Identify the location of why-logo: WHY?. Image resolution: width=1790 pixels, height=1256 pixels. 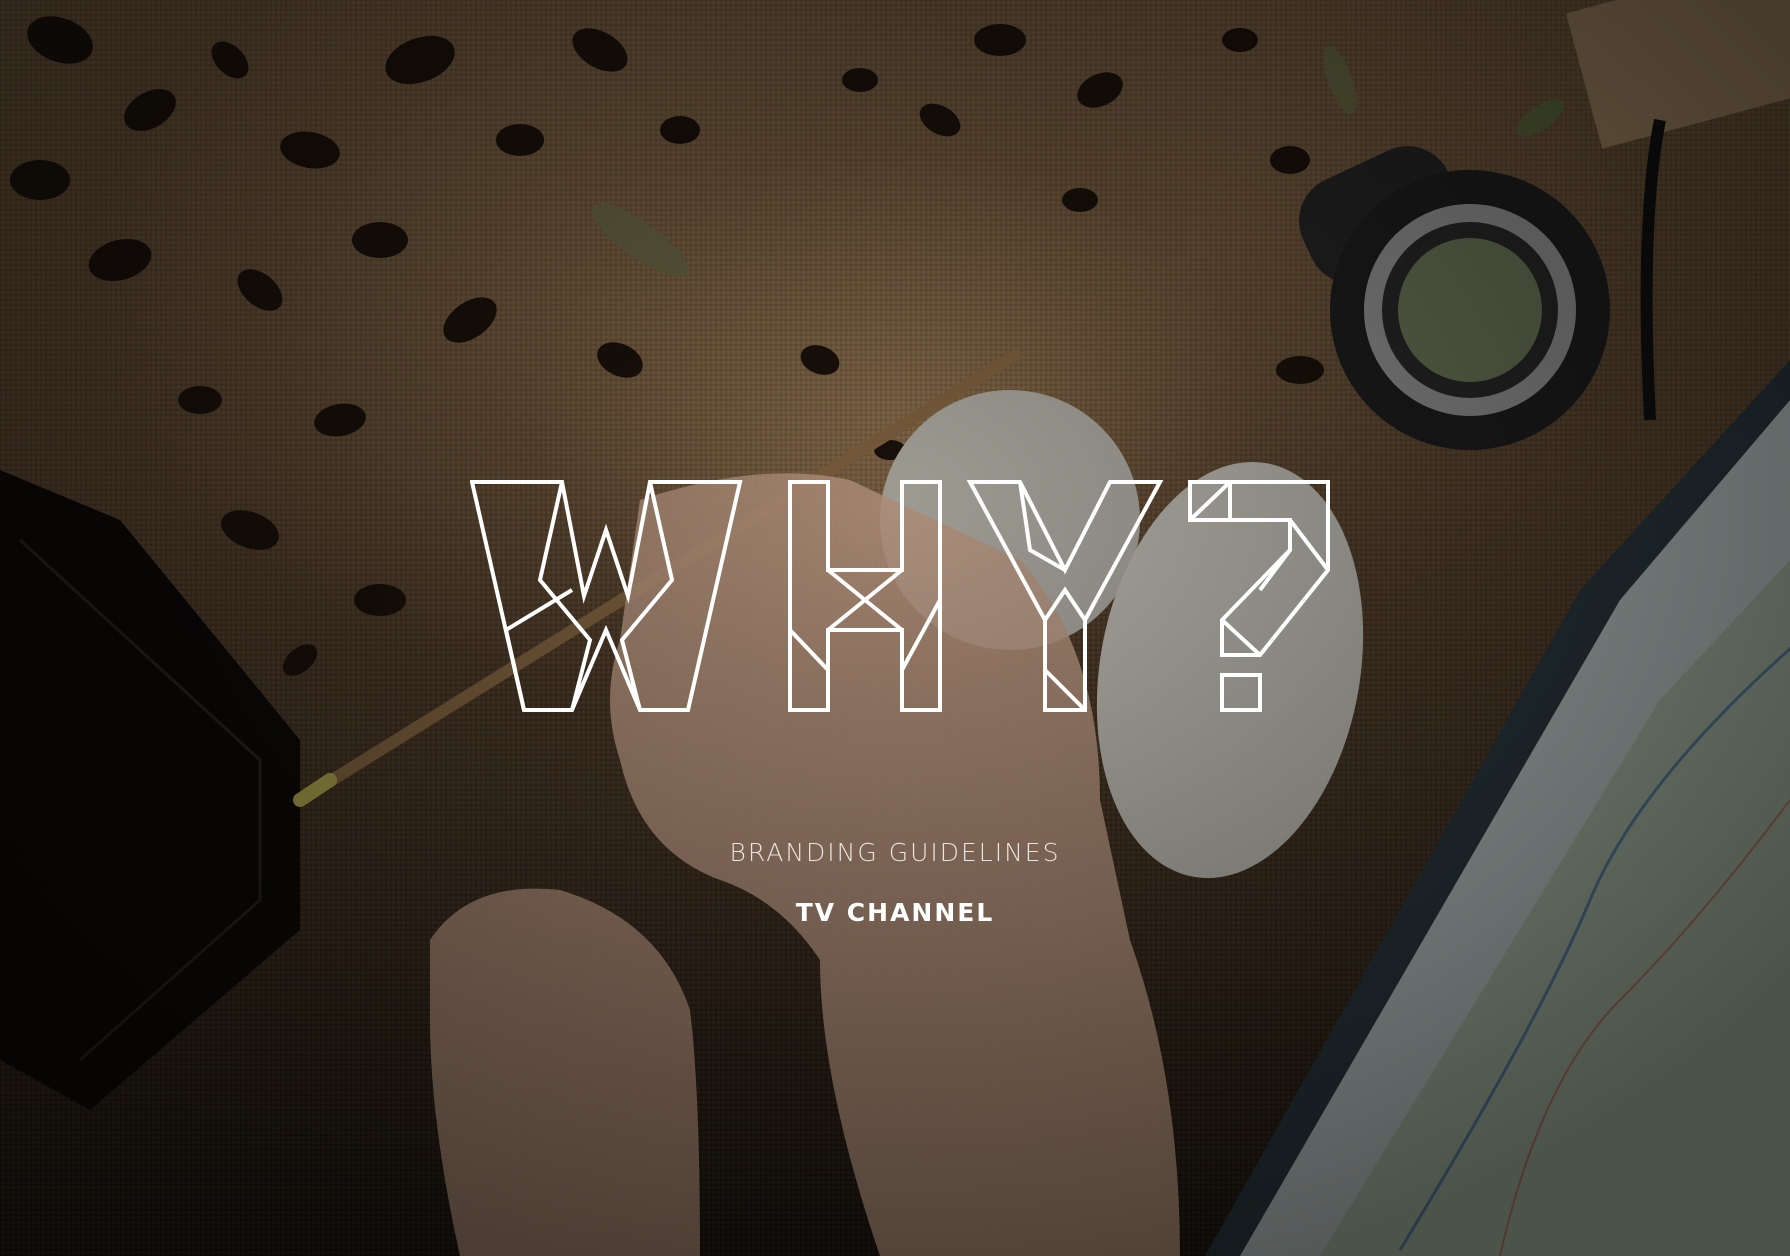
(899, 594).